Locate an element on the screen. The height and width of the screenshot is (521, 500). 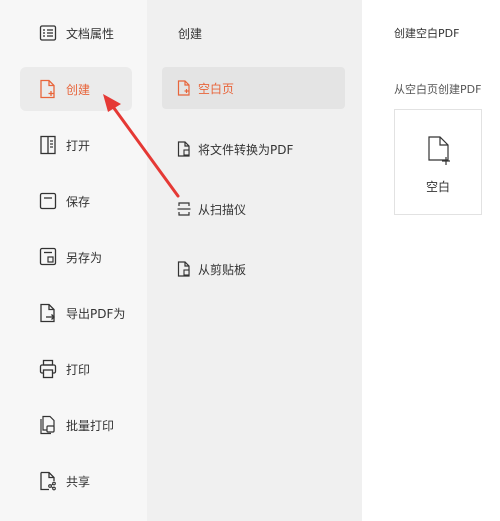
option-blank-page: 空白页 is located at coordinates (253, 88).